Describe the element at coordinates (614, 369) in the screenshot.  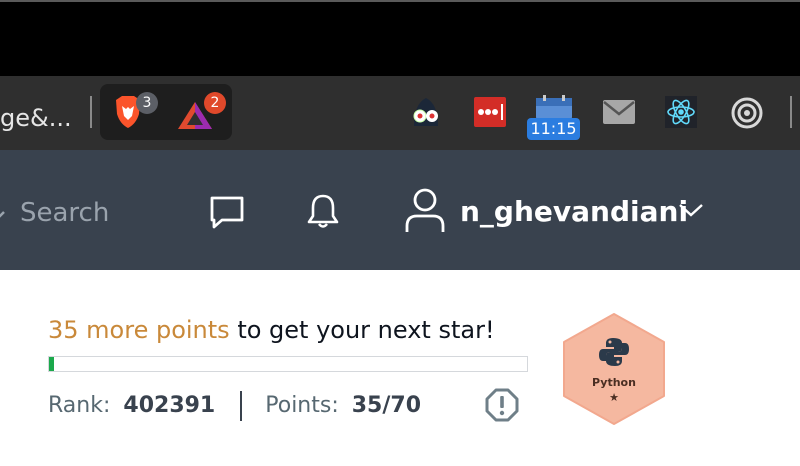
I see `hexagon-badge-shape` at that location.